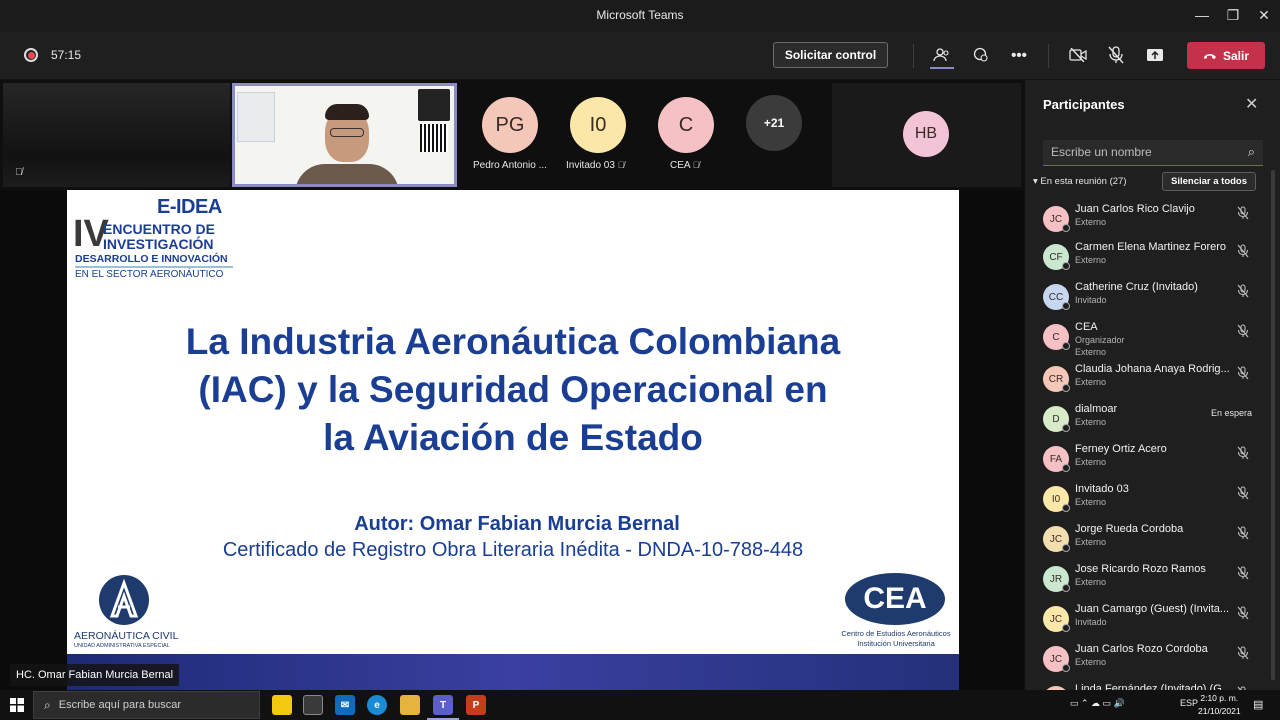 This screenshot has width=1280, height=720. What do you see at coordinates (1145, 660) in the screenshot?
I see `participant-row: JC Juan Carlos Rozo Cordoba Externo` at bounding box center [1145, 660].